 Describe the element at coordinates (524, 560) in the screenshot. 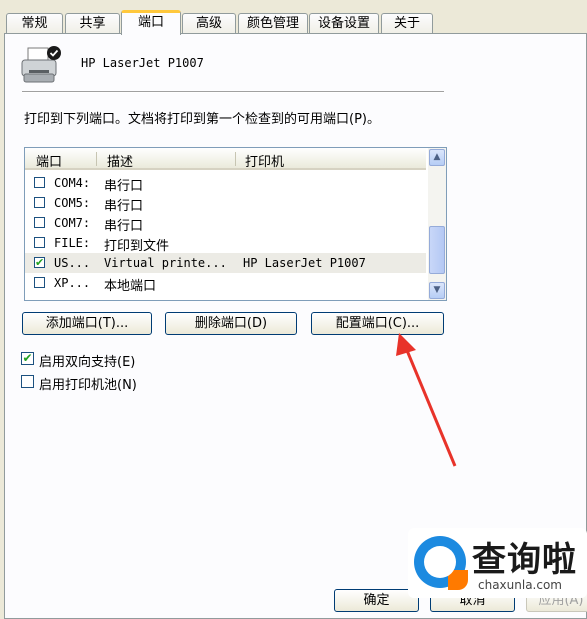

I see `watermark-text: 查询啦` at that location.